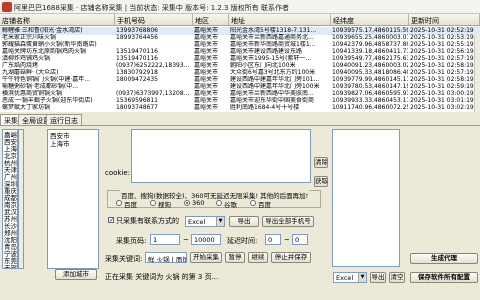 Image resolution: width=480 pixels, height=300 pixels. Describe the element at coordinates (21, 199) in the screenshot. I see `city-list-scrollbar` at that location.